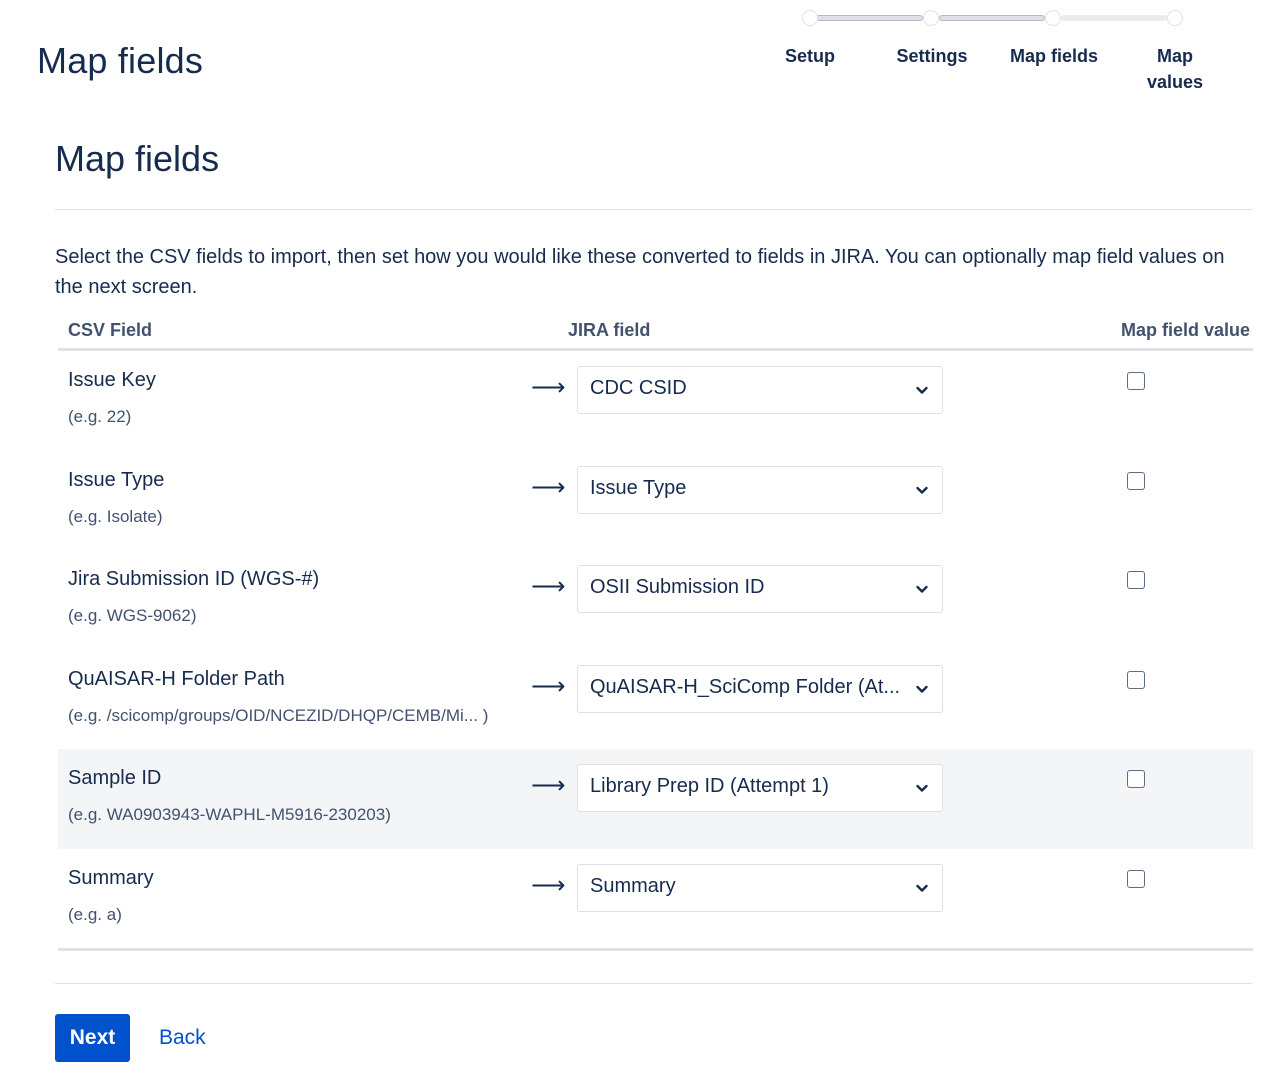 This screenshot has width=1283, height=1079. What do you see at coordinates (810, 18) in the screenshot?
I see `tracker-dot-setup` at bounding box center [810, 18].